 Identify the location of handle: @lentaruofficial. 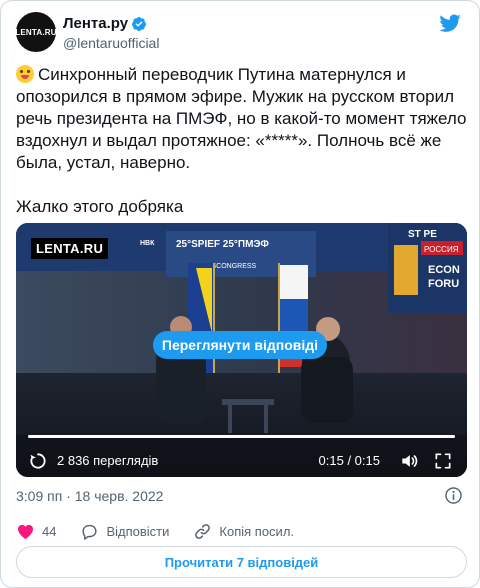
(111, 43).